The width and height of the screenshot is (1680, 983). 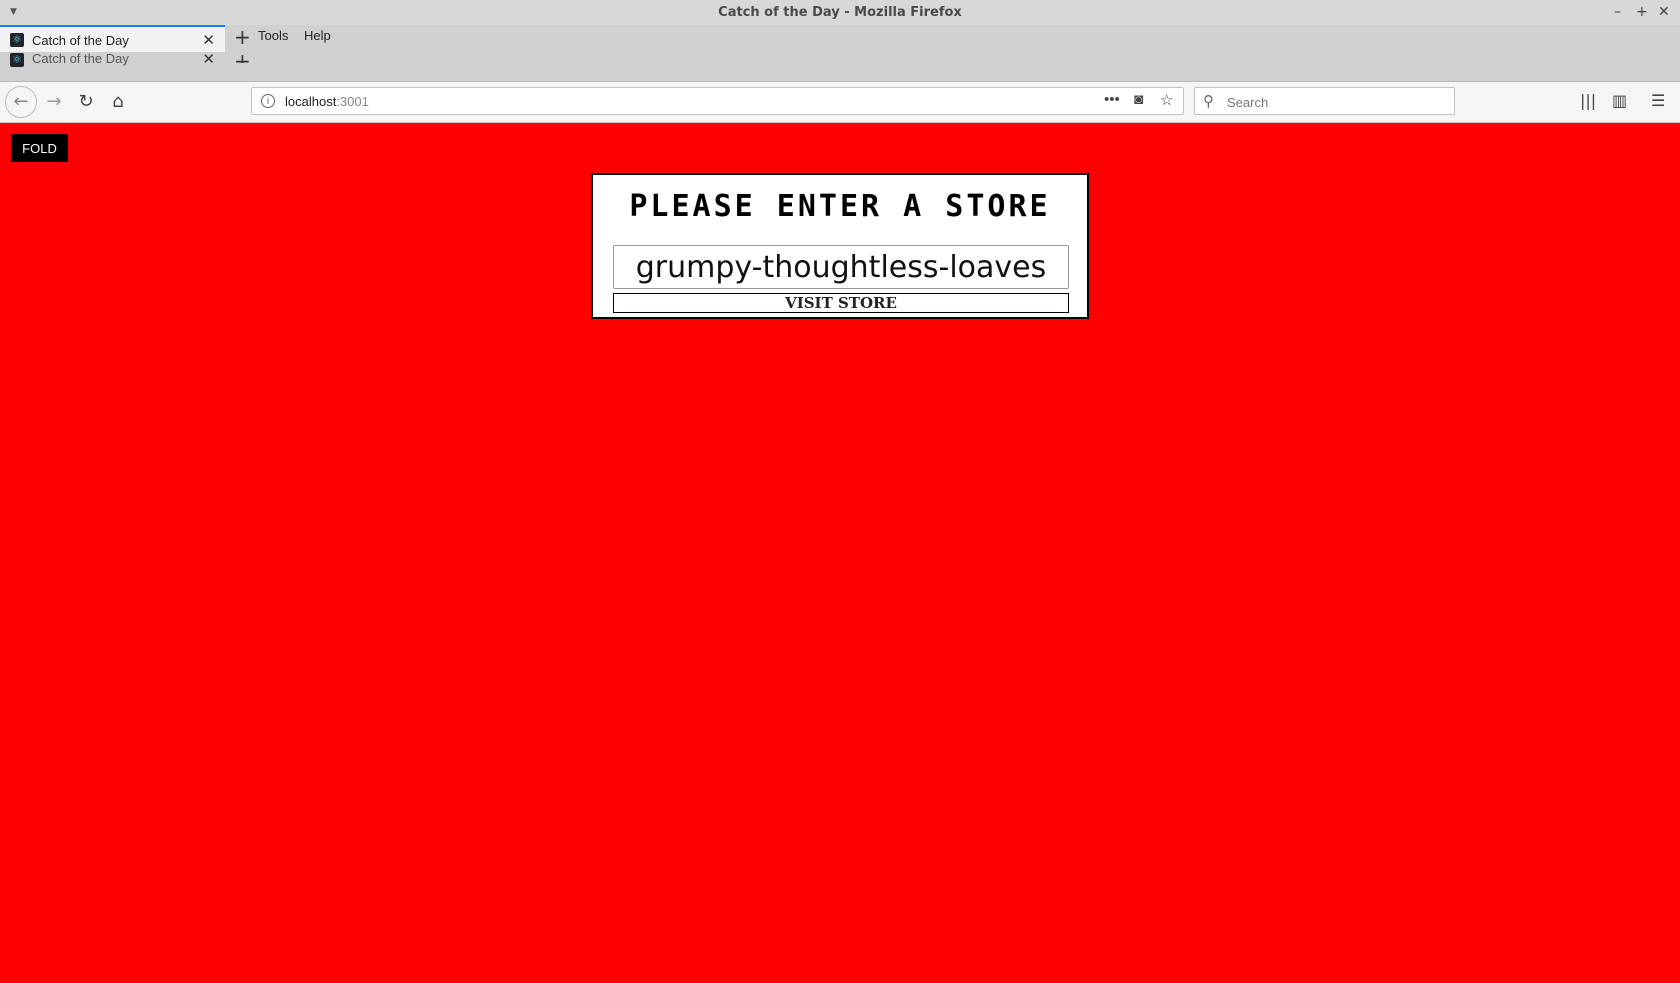 What do you see at coordinates (840, 206) in the screenshot?
I see `store-heading: Please Enter A Store` at bounding box center [840, 206].